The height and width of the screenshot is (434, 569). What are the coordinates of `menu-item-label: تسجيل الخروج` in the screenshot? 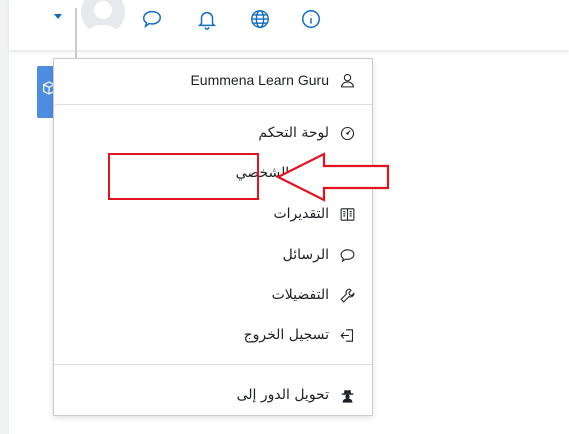 It's located at (286, 335).